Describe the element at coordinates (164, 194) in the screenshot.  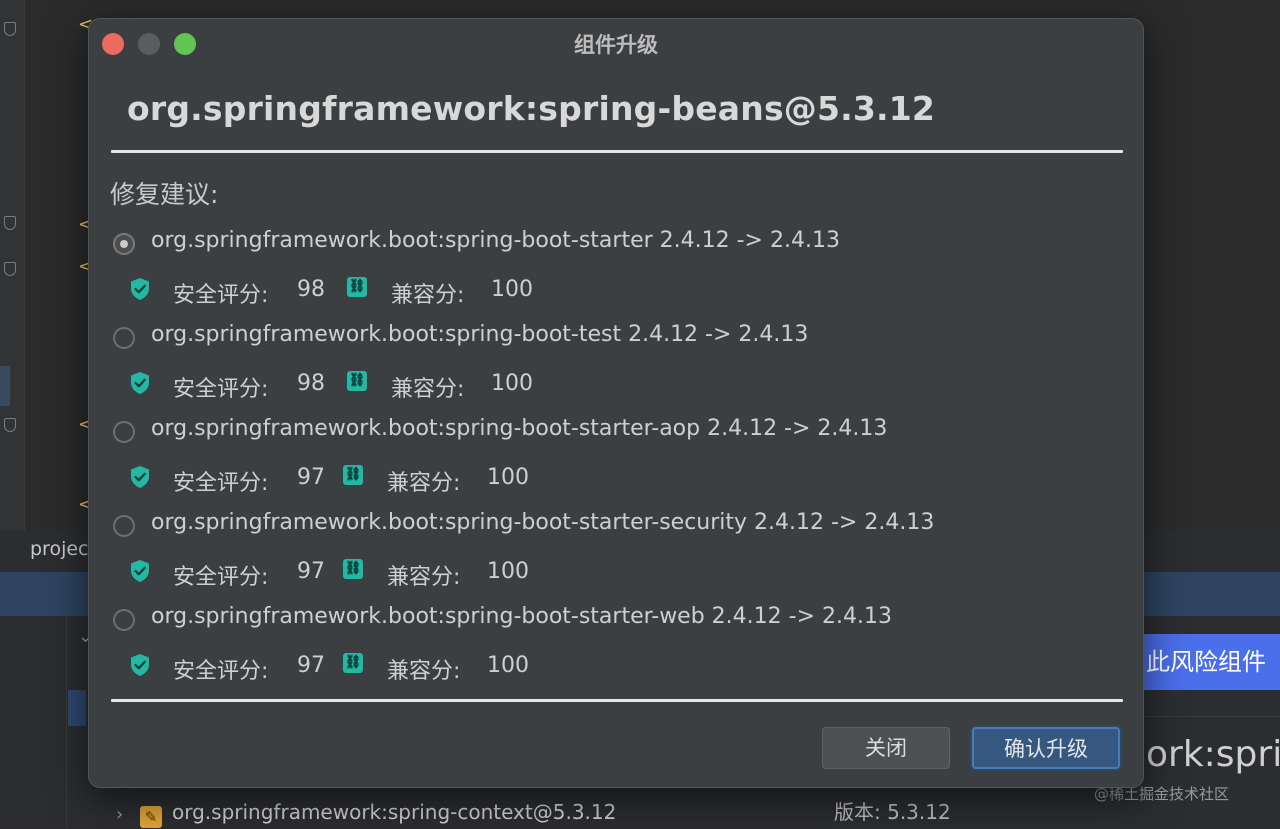
I see `fix-suggestion-label: 修复建议:` at that location.